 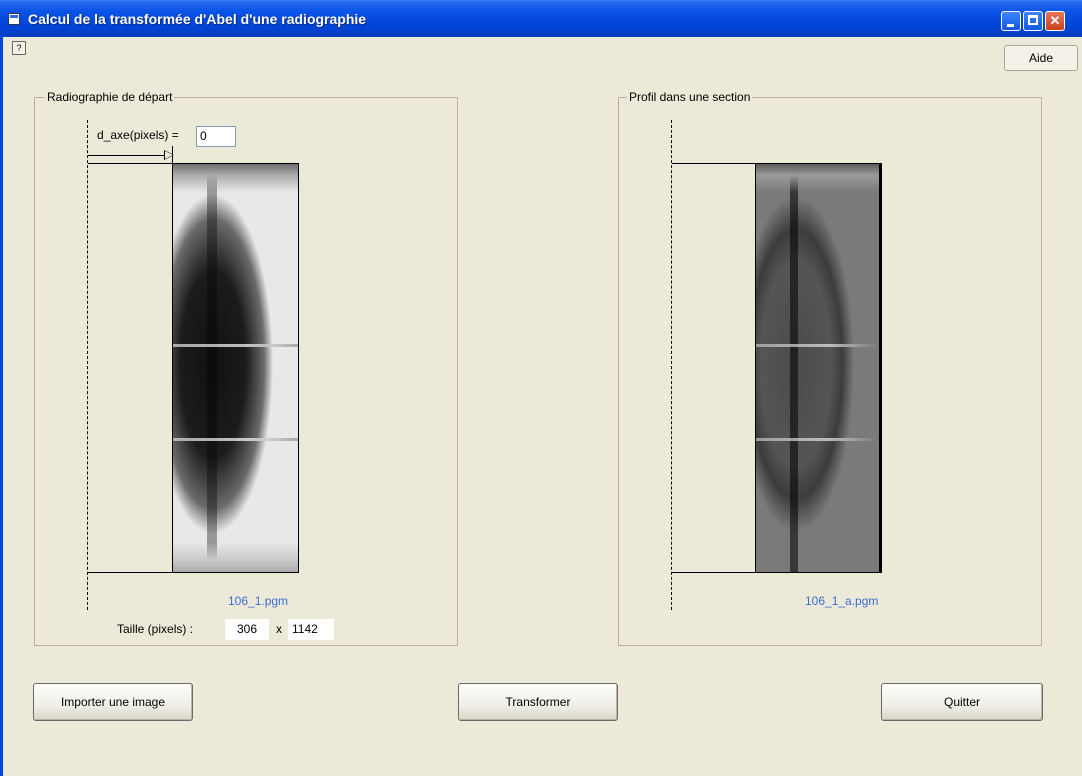 What do you see at coordinates (130, 572) in the screenshot?
I see `image-bottom-guide` at bounding box center [130, 572].